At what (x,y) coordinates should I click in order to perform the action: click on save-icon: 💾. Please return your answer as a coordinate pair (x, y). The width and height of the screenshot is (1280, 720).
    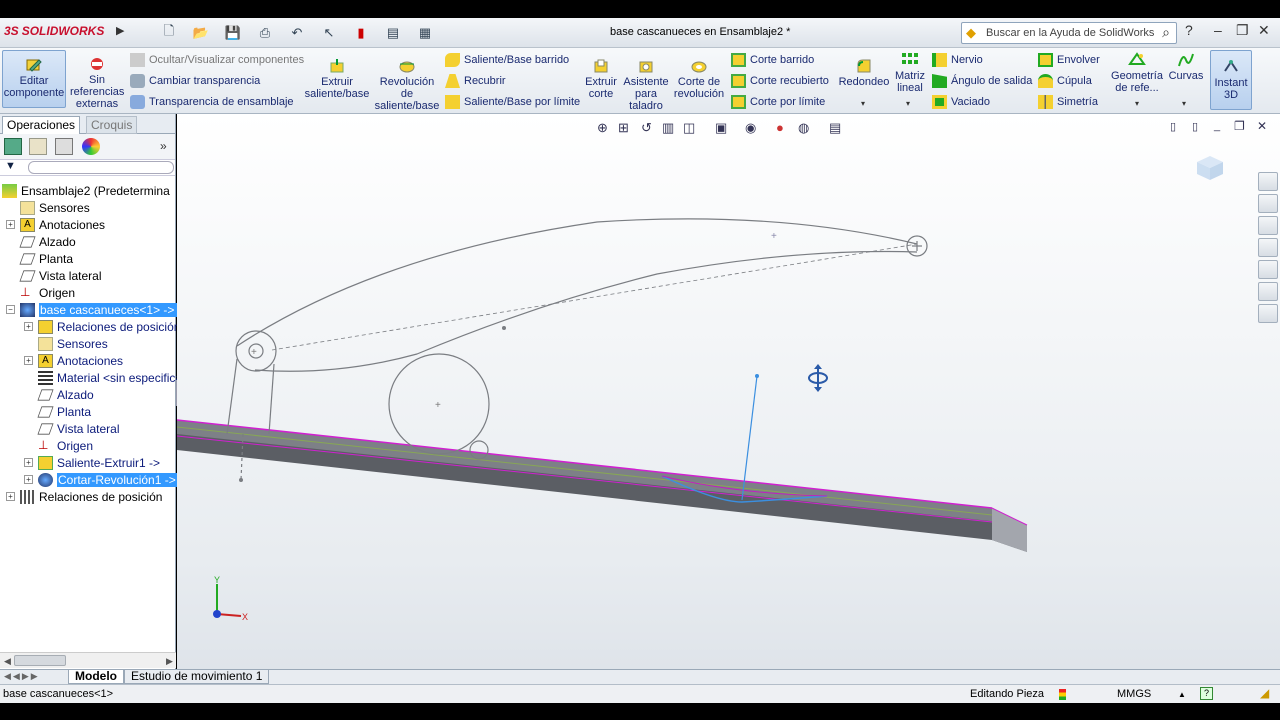
    Looking at the image, I should click on (233, 33).